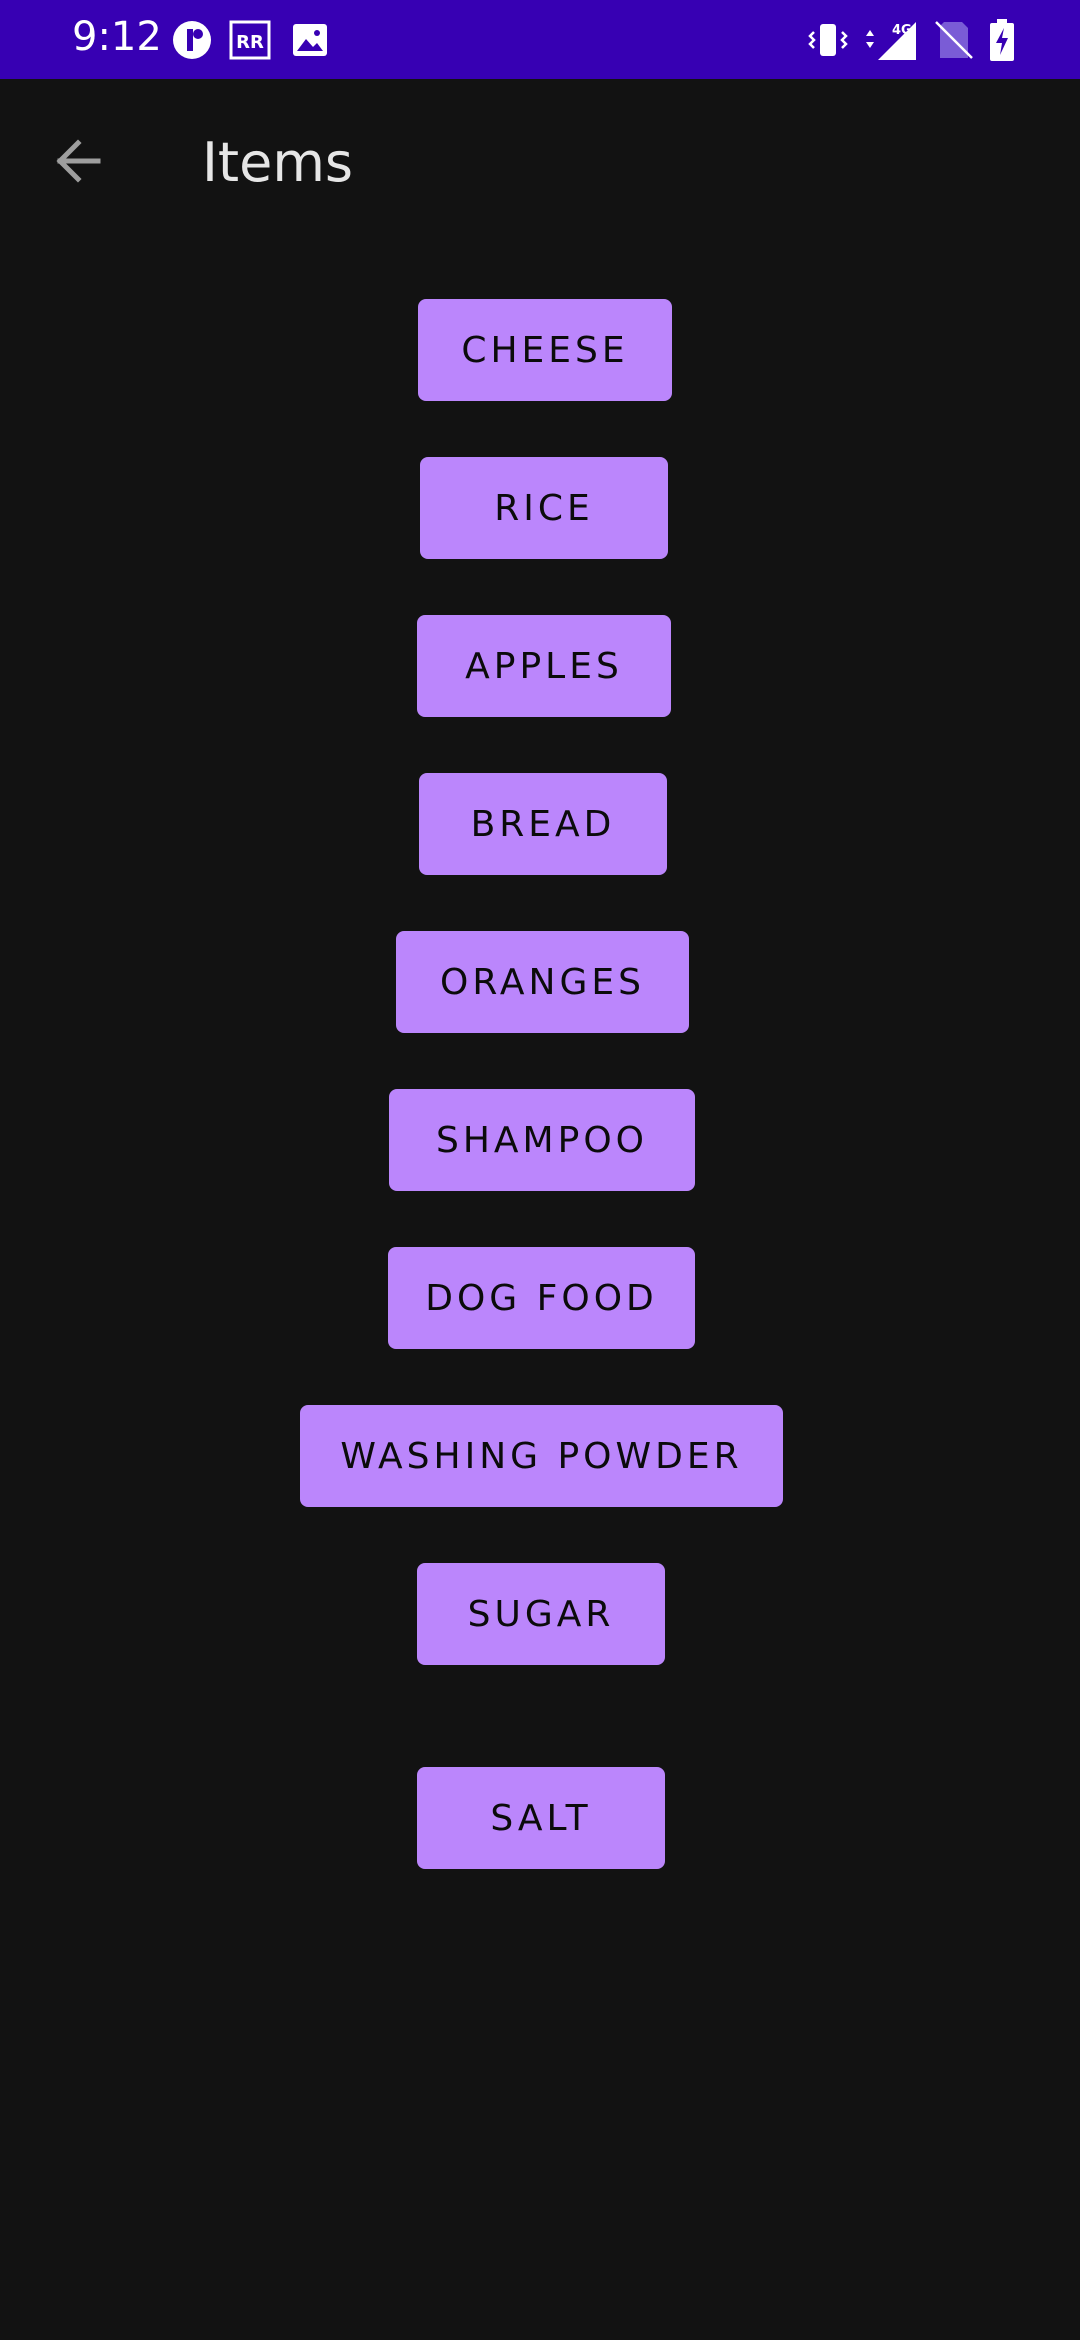 The width and height of the screenshot is (1080, 2340). What do you see at coordinates (544, 666) in the screenshot?
I see `item-button-apples: APPLES` at bounding box center [544, 666].